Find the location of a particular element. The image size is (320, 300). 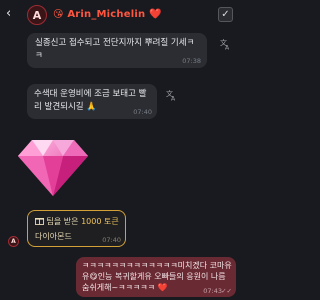

gift-icon is located at coordinates (39, 221).